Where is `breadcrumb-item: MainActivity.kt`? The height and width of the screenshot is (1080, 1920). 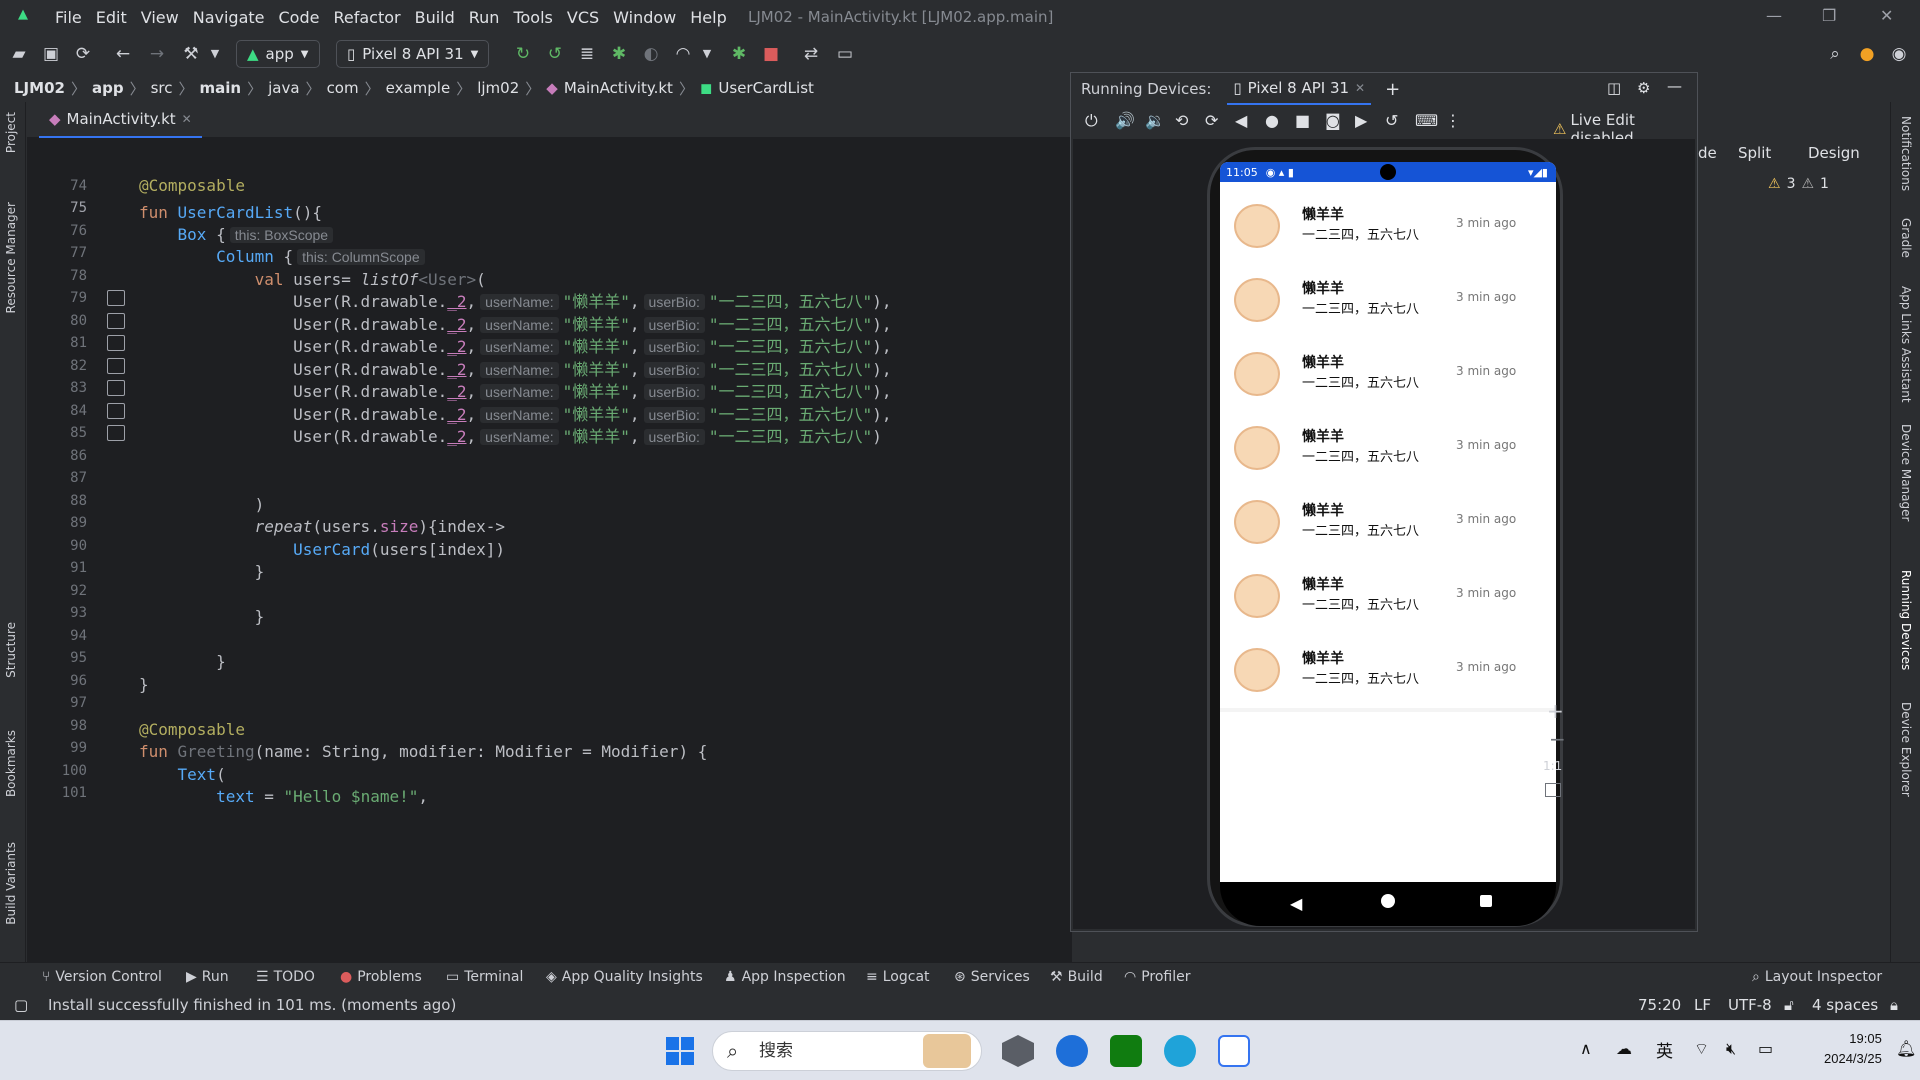
breadcrumb-item: MainActivity.kt is located at coordinates (618, 88).